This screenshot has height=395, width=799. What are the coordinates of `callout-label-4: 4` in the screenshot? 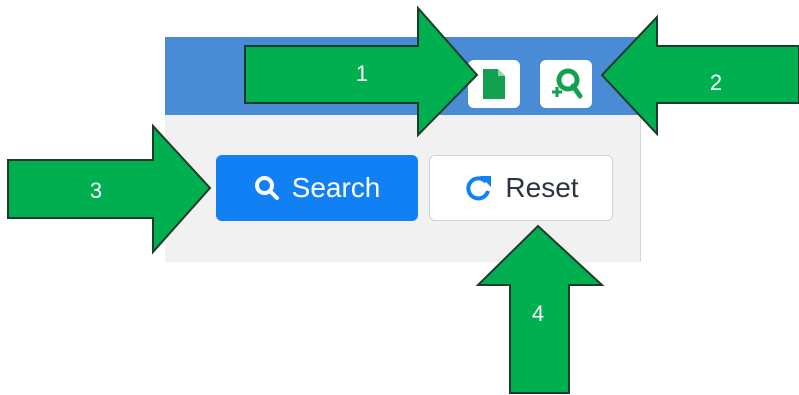 It's located at (538, 313).